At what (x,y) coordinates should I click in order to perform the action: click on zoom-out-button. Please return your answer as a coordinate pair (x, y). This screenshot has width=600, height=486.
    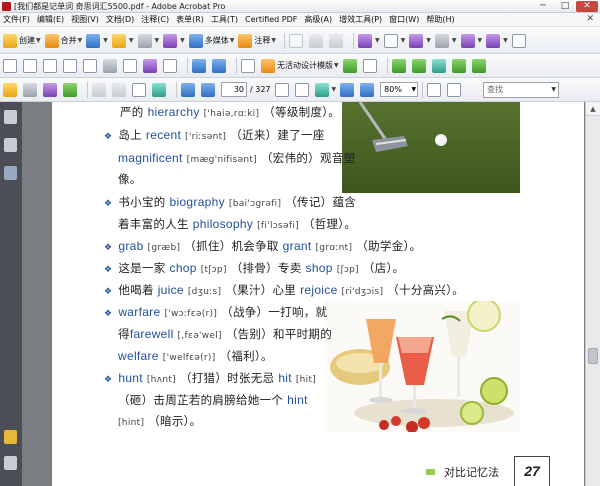
    Looking at the image, I should click on (348, 90).